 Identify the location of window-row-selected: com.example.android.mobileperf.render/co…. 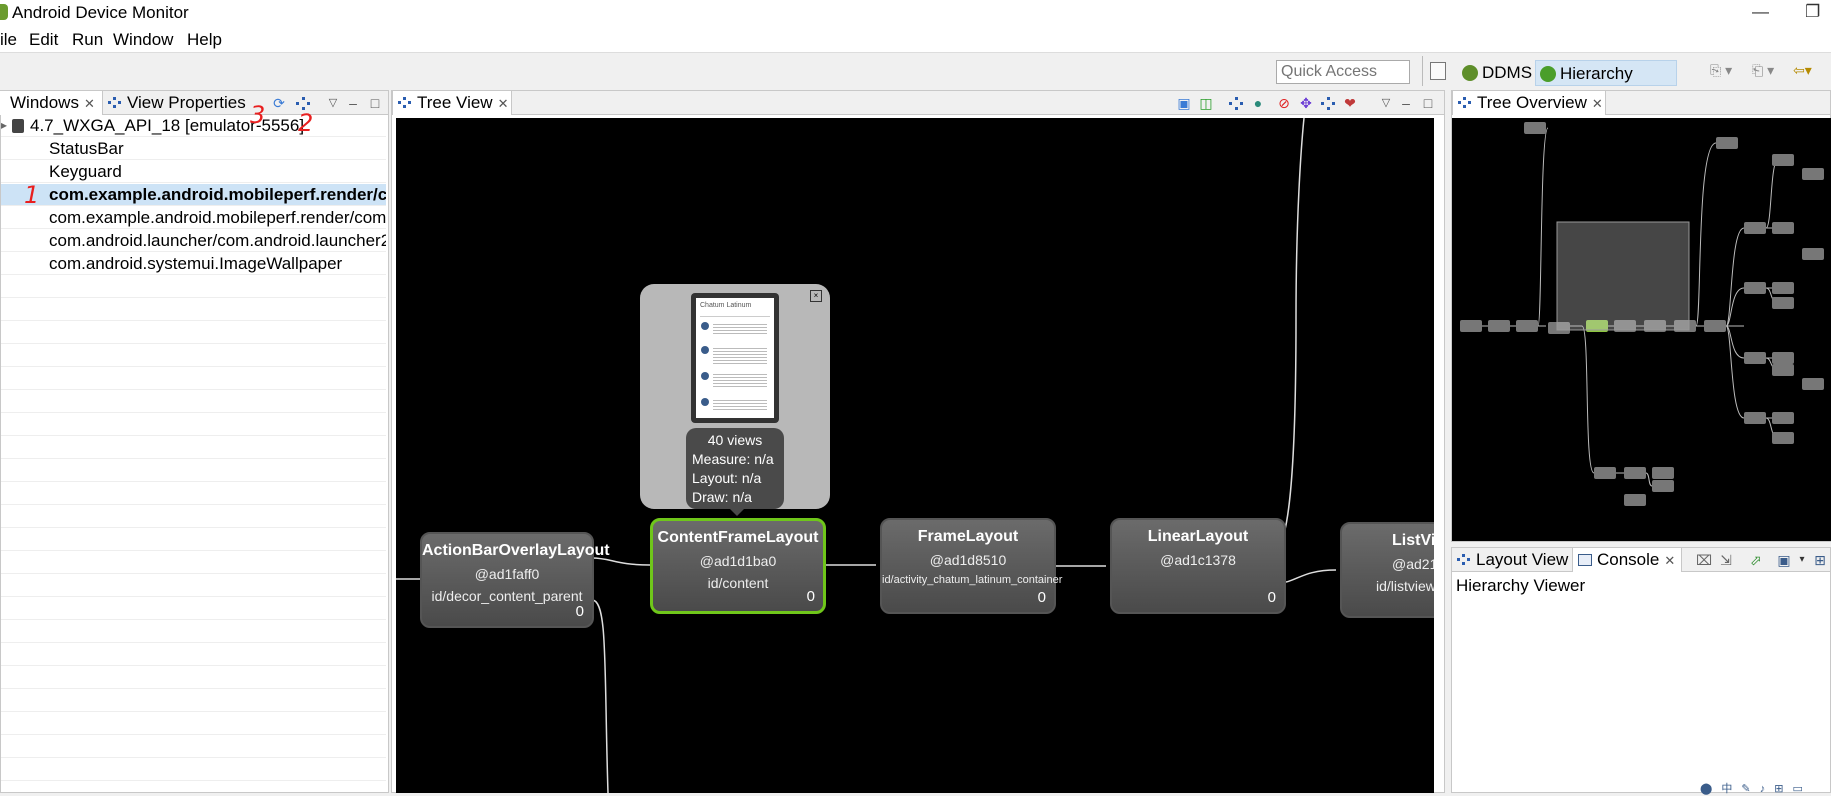
(193, 195).